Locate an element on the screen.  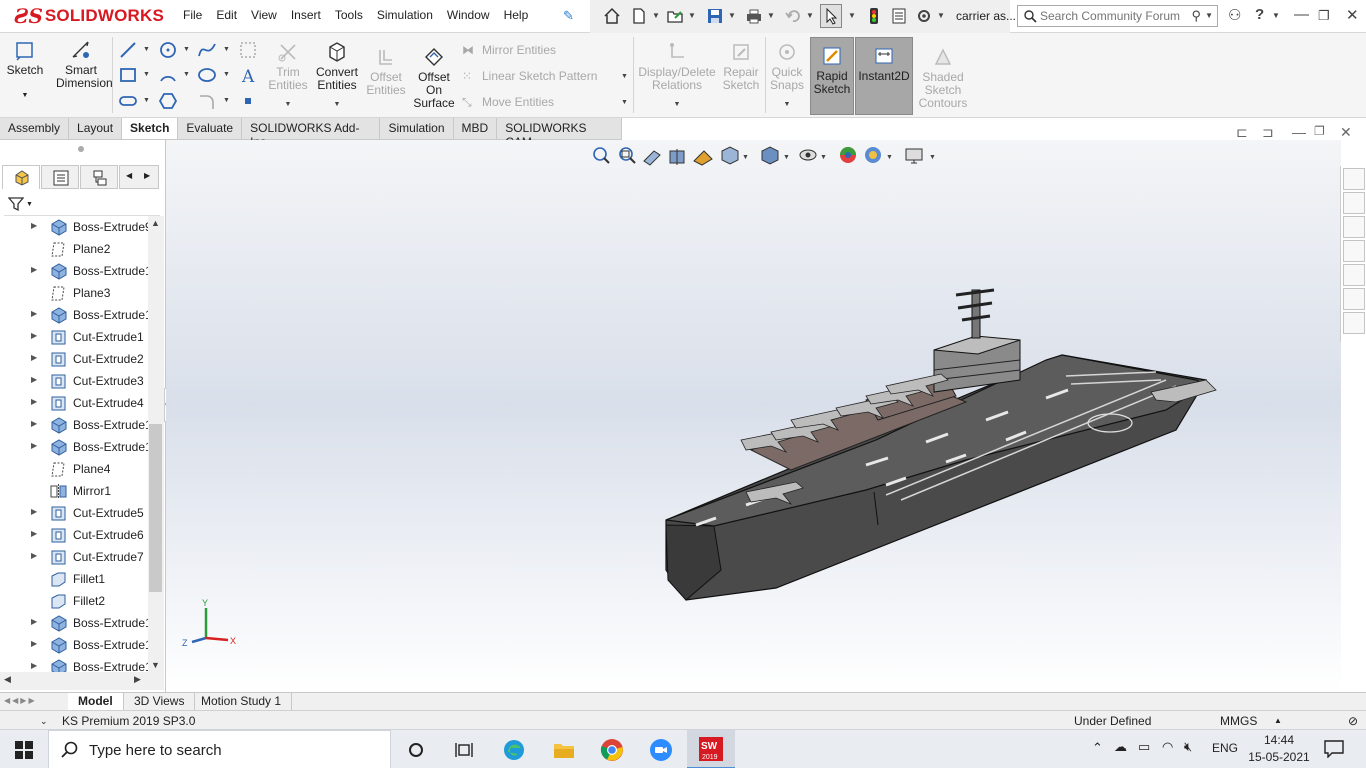
print-dropdown-icon: ▼ is located at coordinates (771, 15).